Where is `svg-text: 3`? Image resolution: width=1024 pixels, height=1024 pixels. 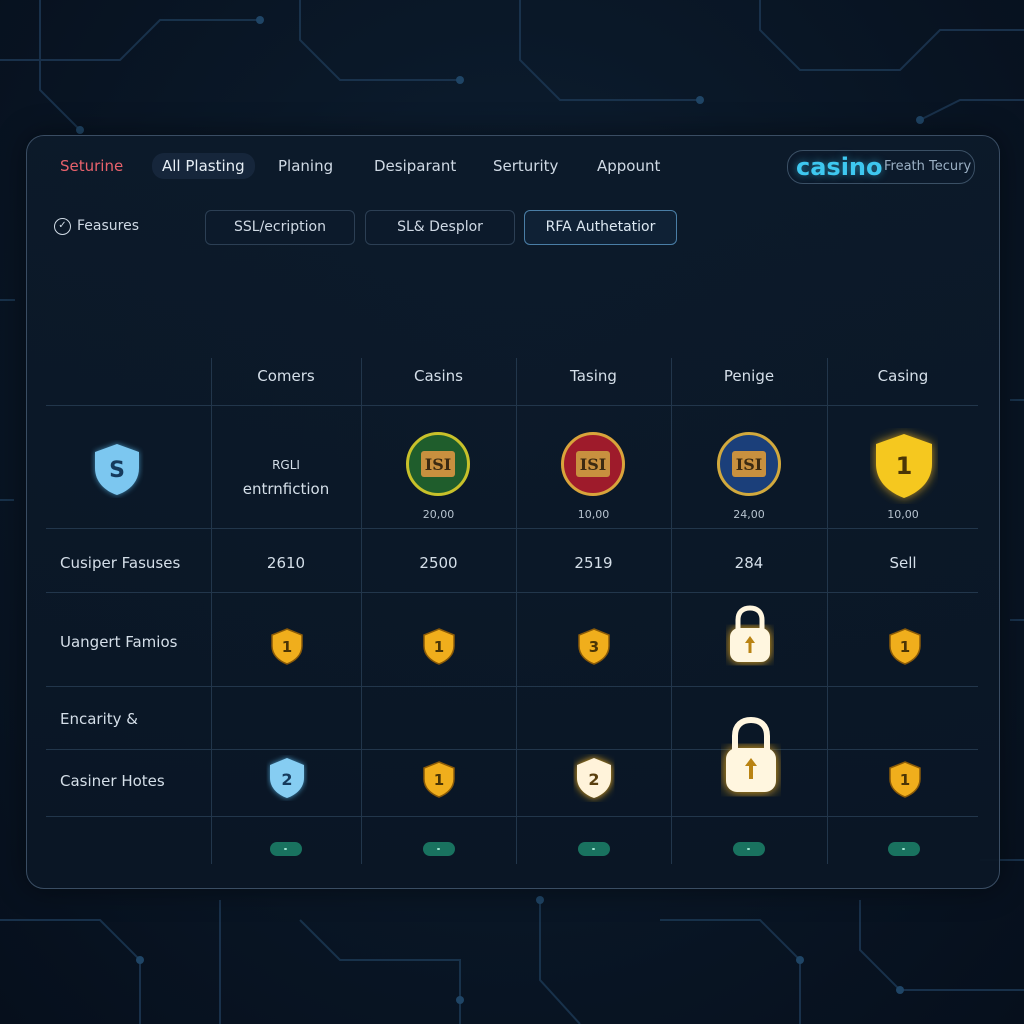
svg-text: 3 is located at coordinates (594, 647).